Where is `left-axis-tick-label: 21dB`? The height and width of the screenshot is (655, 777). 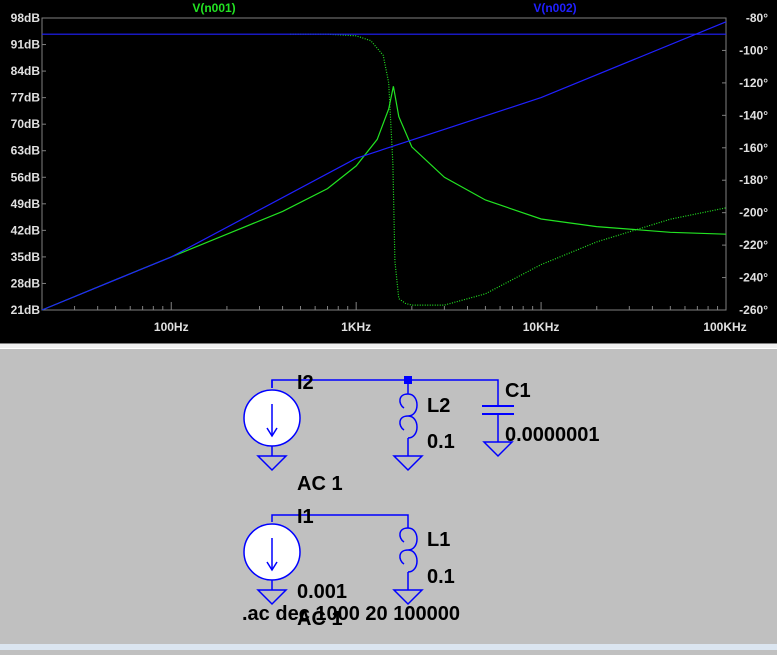
left-axis-tick-label: 21dB is located at coordinates (26, 310).